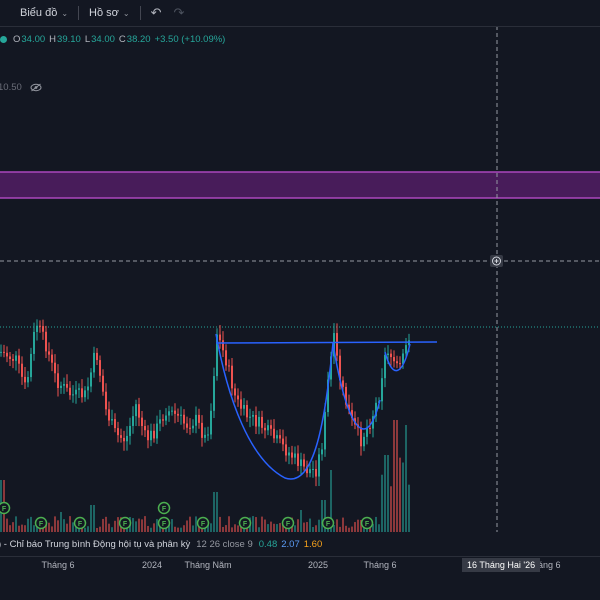 This screenshot has width=600, height=600. What do you see at coordinates (190, 39) in the screenshot?
I see `change-value: +3.50 (+10.09%)` at bounding box center [190, 39].